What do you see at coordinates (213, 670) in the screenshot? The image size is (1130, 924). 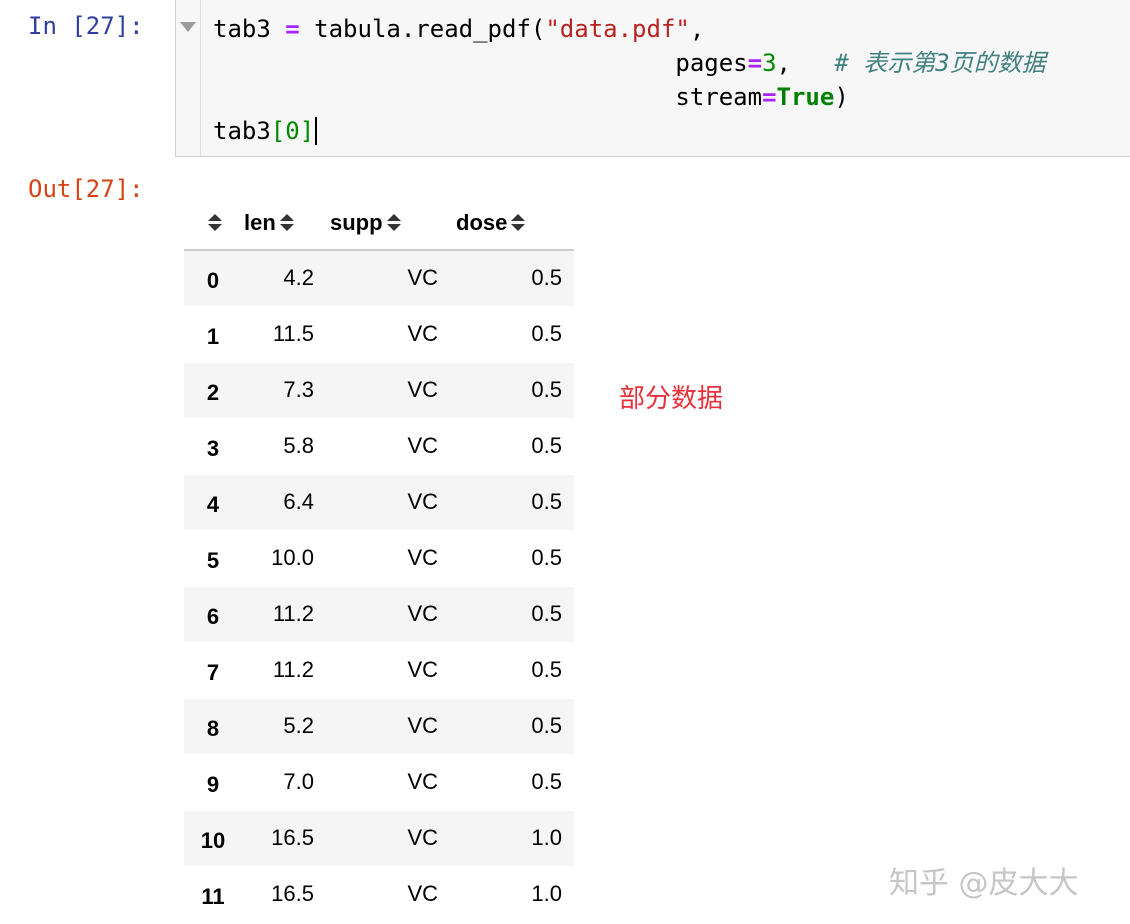 I see `row-index: 7` at bounding box center [213, 670].